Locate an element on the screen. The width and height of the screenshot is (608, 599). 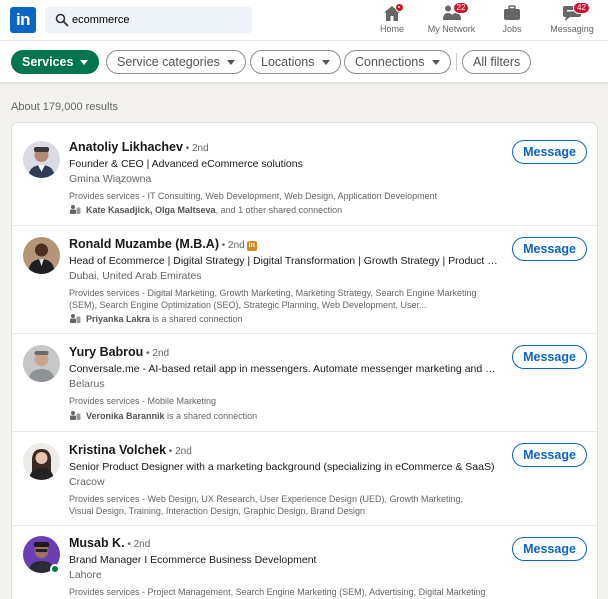
nav-messaging-label: Messaging is located at coordinates (572, 29).